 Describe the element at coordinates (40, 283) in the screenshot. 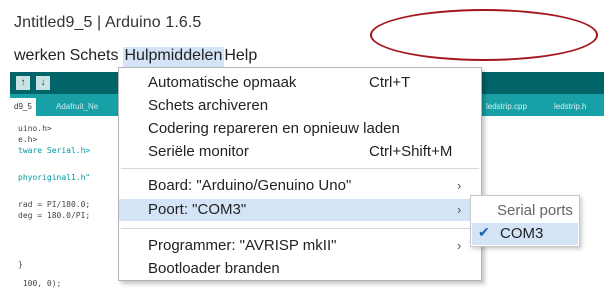

I see `code-line: 100, 0);` at that location.